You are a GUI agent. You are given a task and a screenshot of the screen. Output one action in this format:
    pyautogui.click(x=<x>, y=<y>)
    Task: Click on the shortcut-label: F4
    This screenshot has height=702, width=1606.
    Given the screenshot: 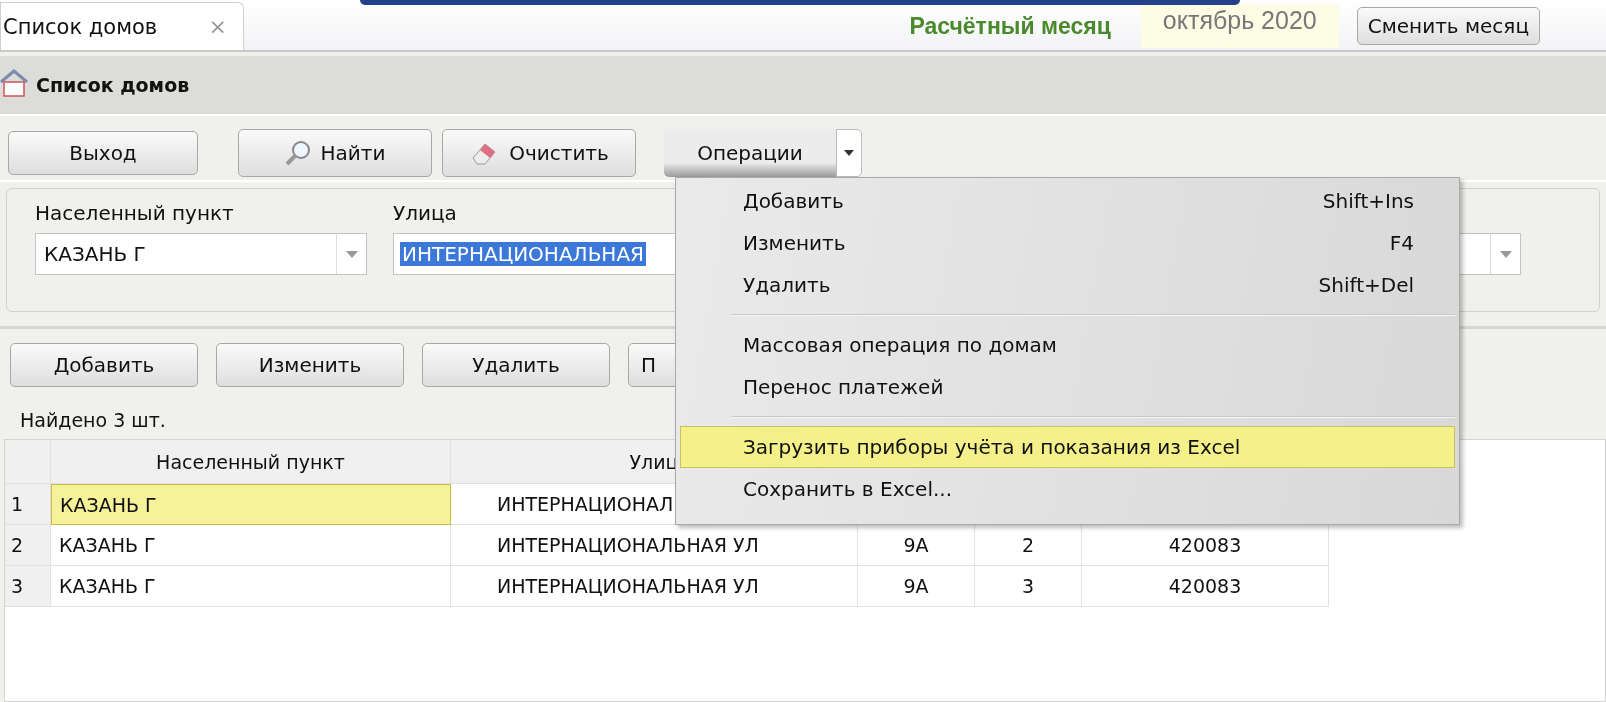 What is the action you would take?
    pyautogui.click(x=1401, y=243)
    